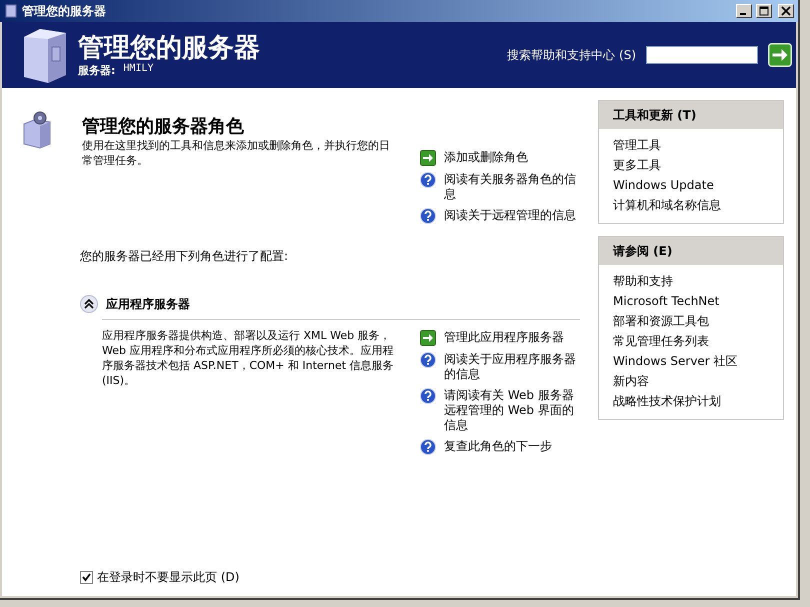 Image resolution: width=810 pixels, height=607 pixels. Describe the element at coordinates (512, 367) in the screenshot. I see `help-link: 阅读关于应用程序服务器的信息` at that location.